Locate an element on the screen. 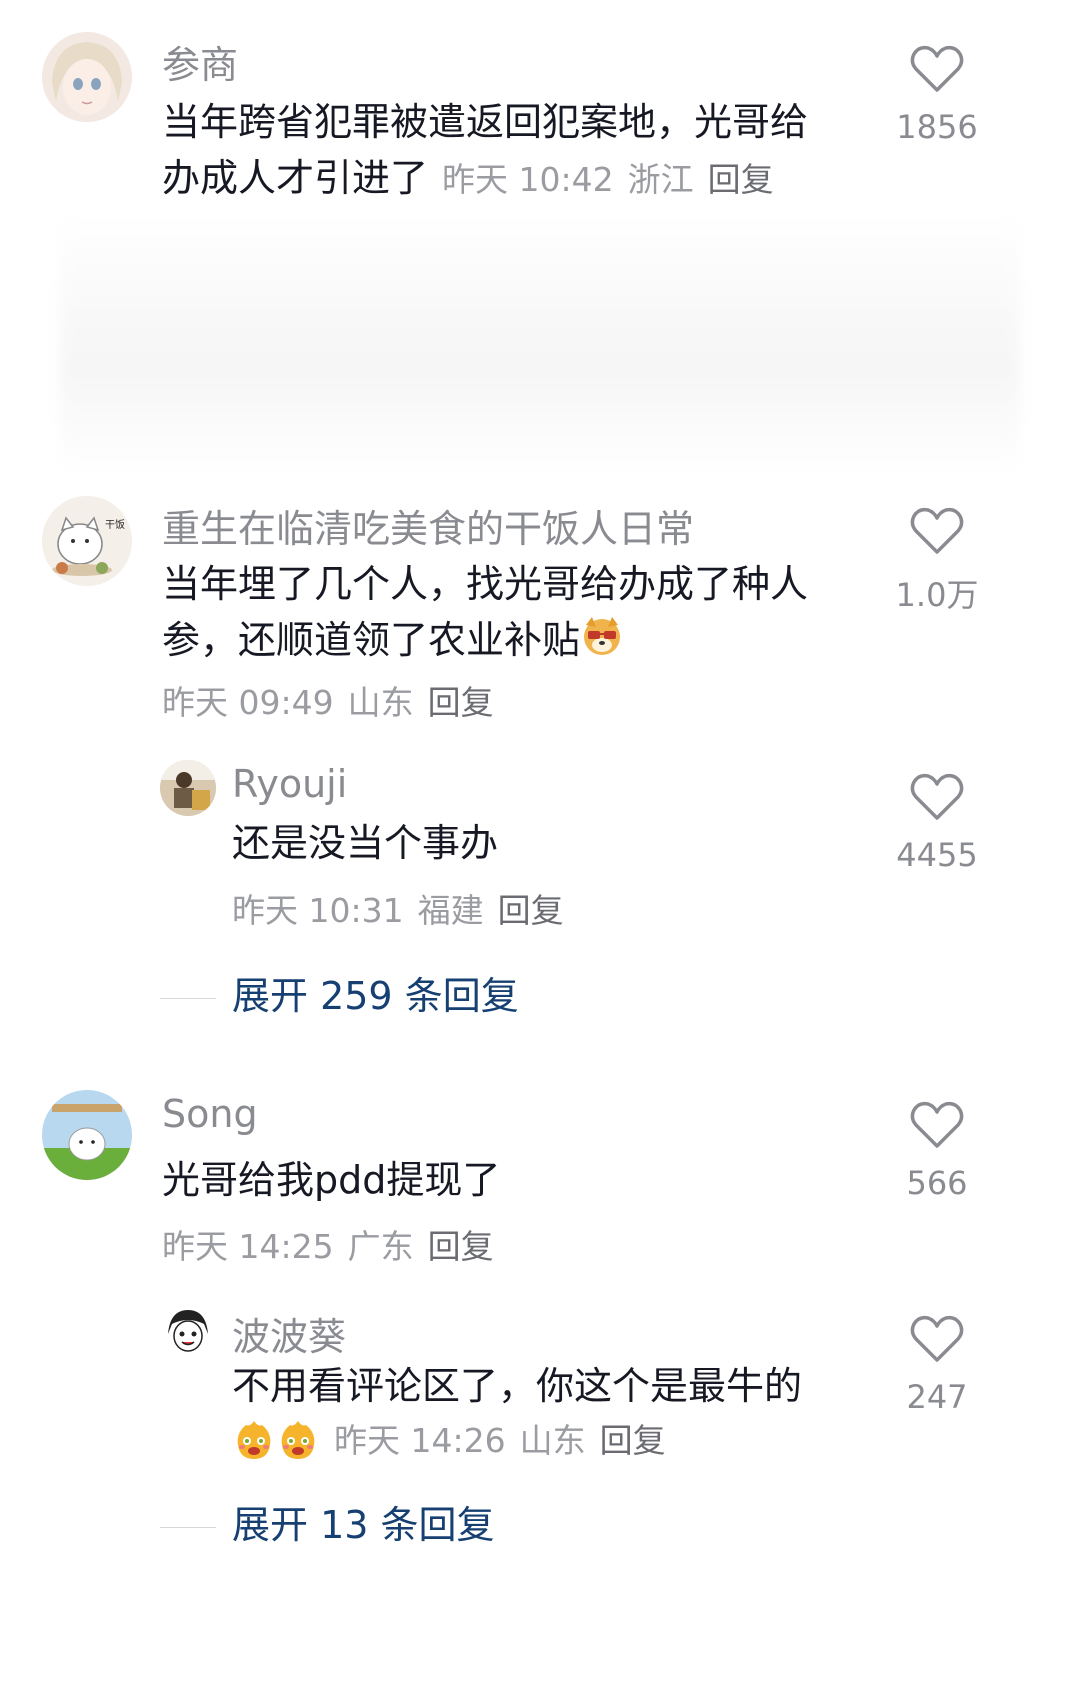 The width and height of the screenshot is (1069, 1684). anime-girl-avatar-icon is located at coordinates (87, 77).